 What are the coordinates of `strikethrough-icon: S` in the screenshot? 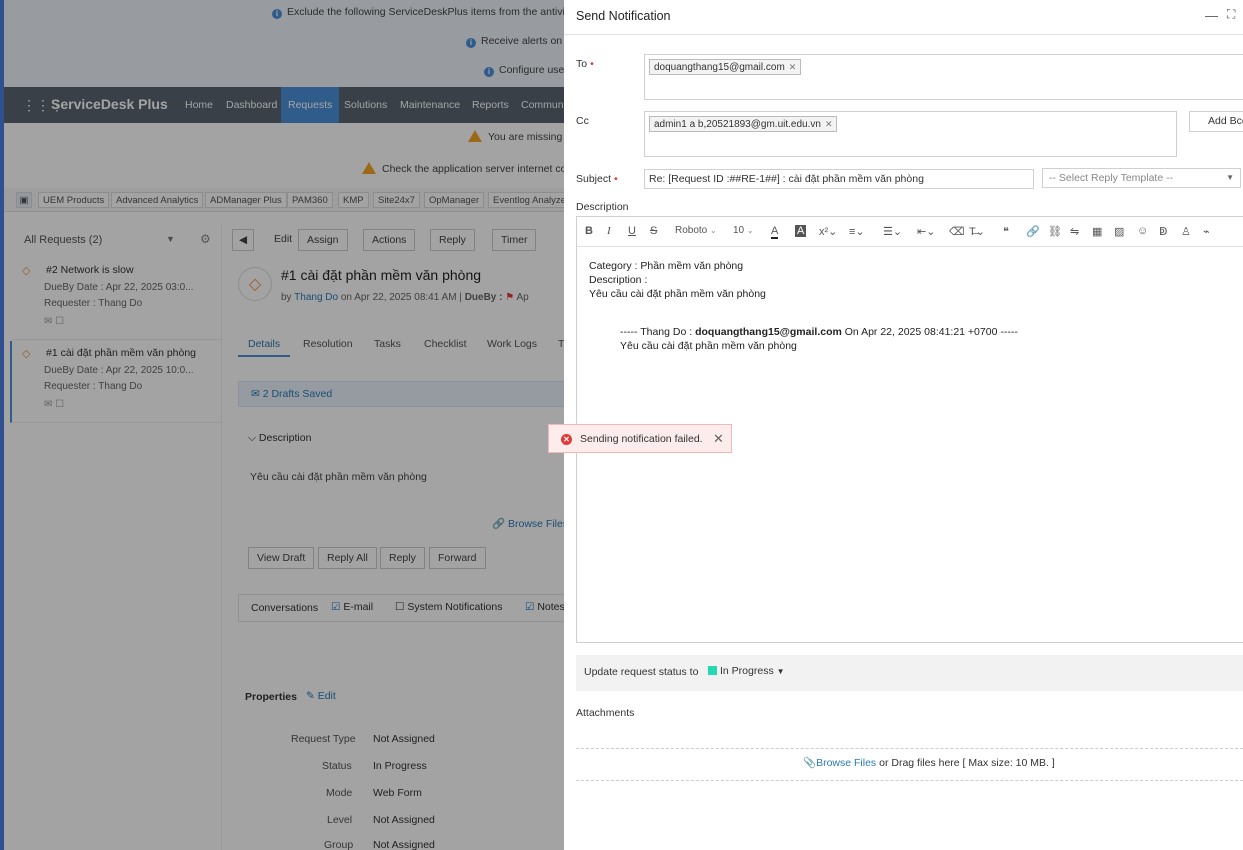 It's located at (653, 231).